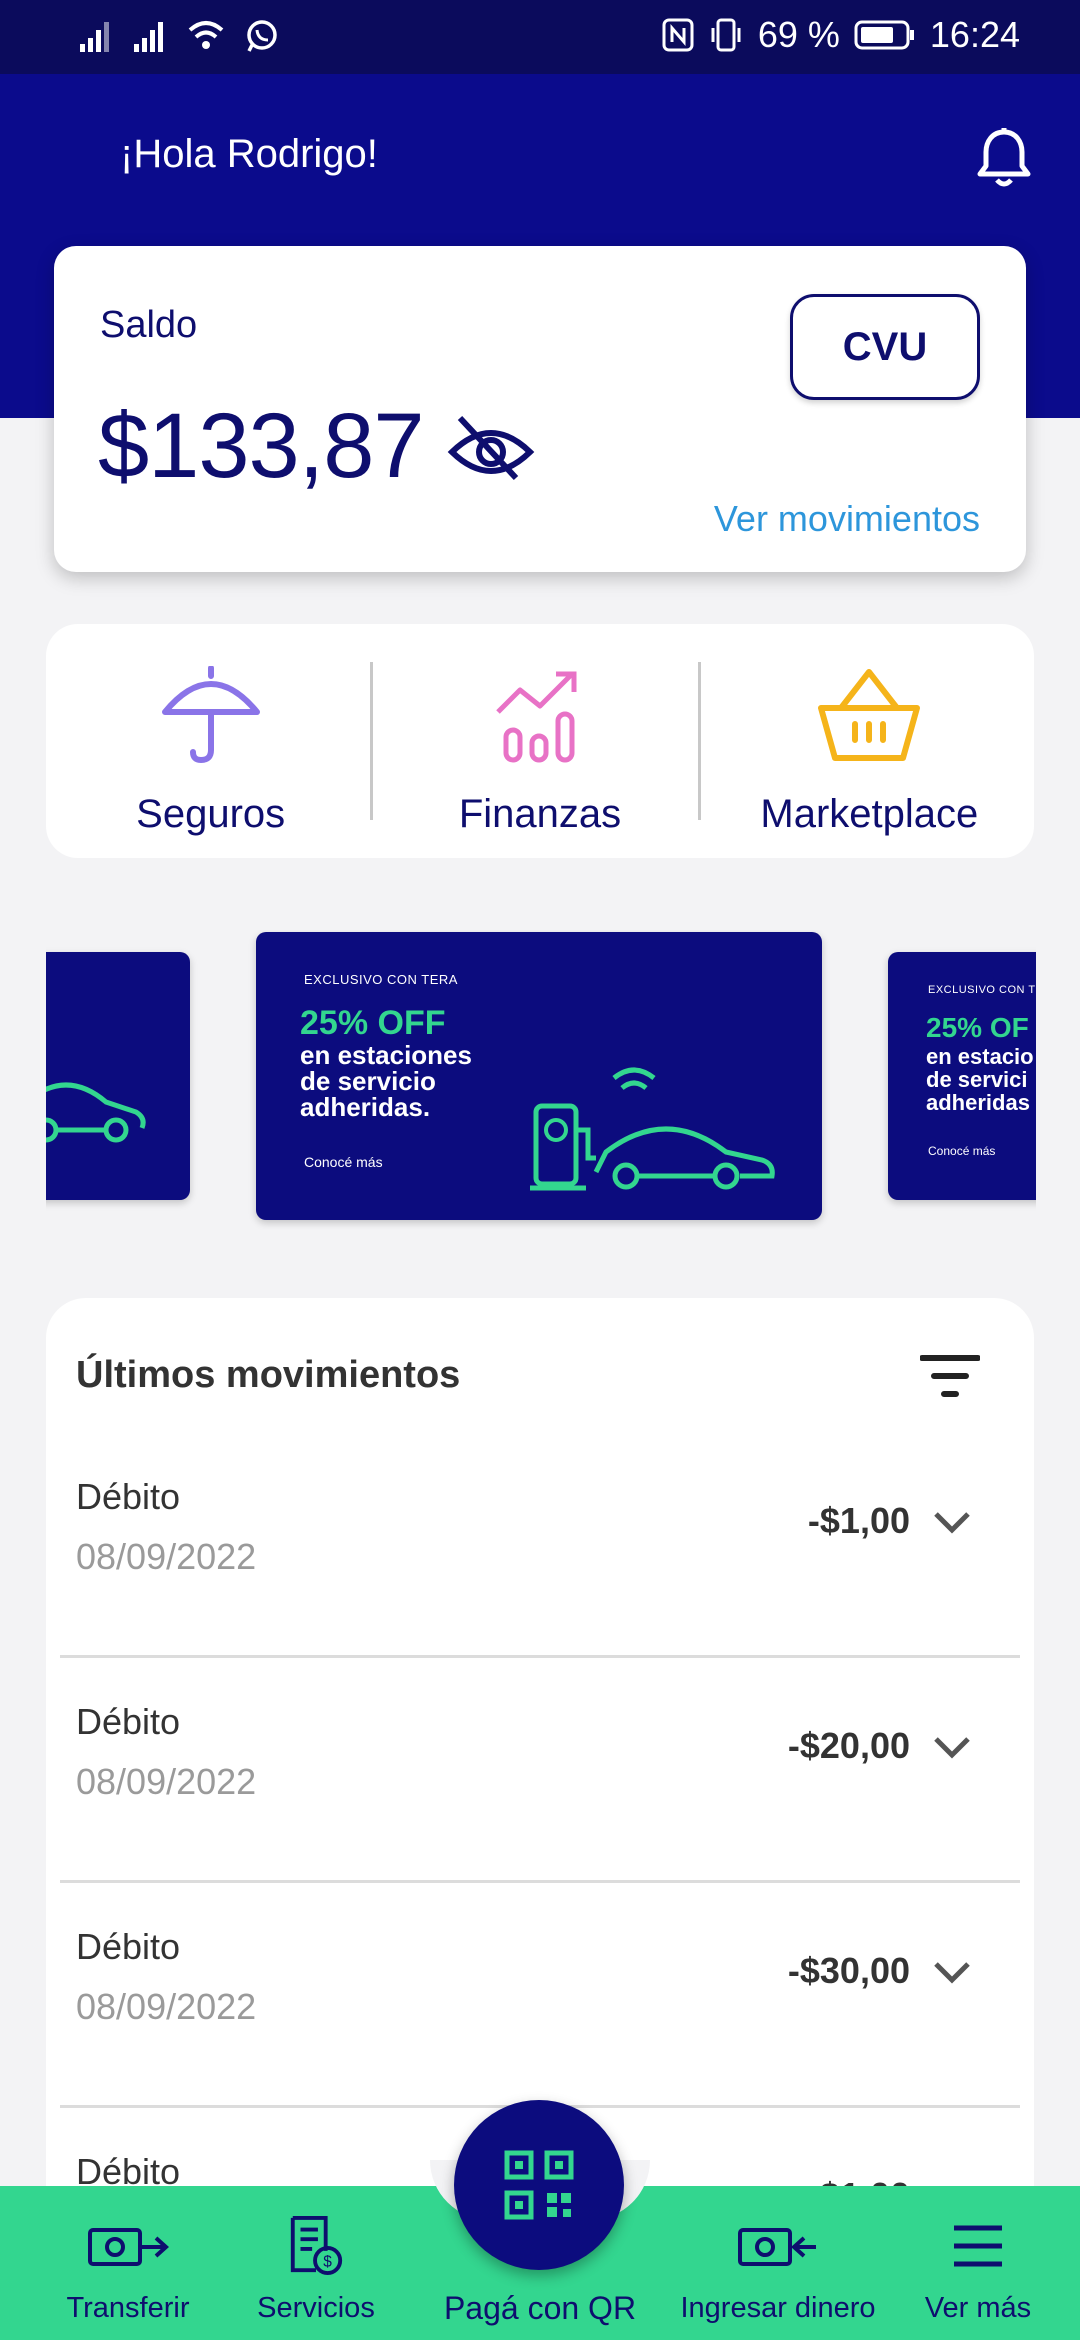  Describe the element at coordinates (211, 814) in the screenshot. I see `quick-action-label: Seguros` at that location.